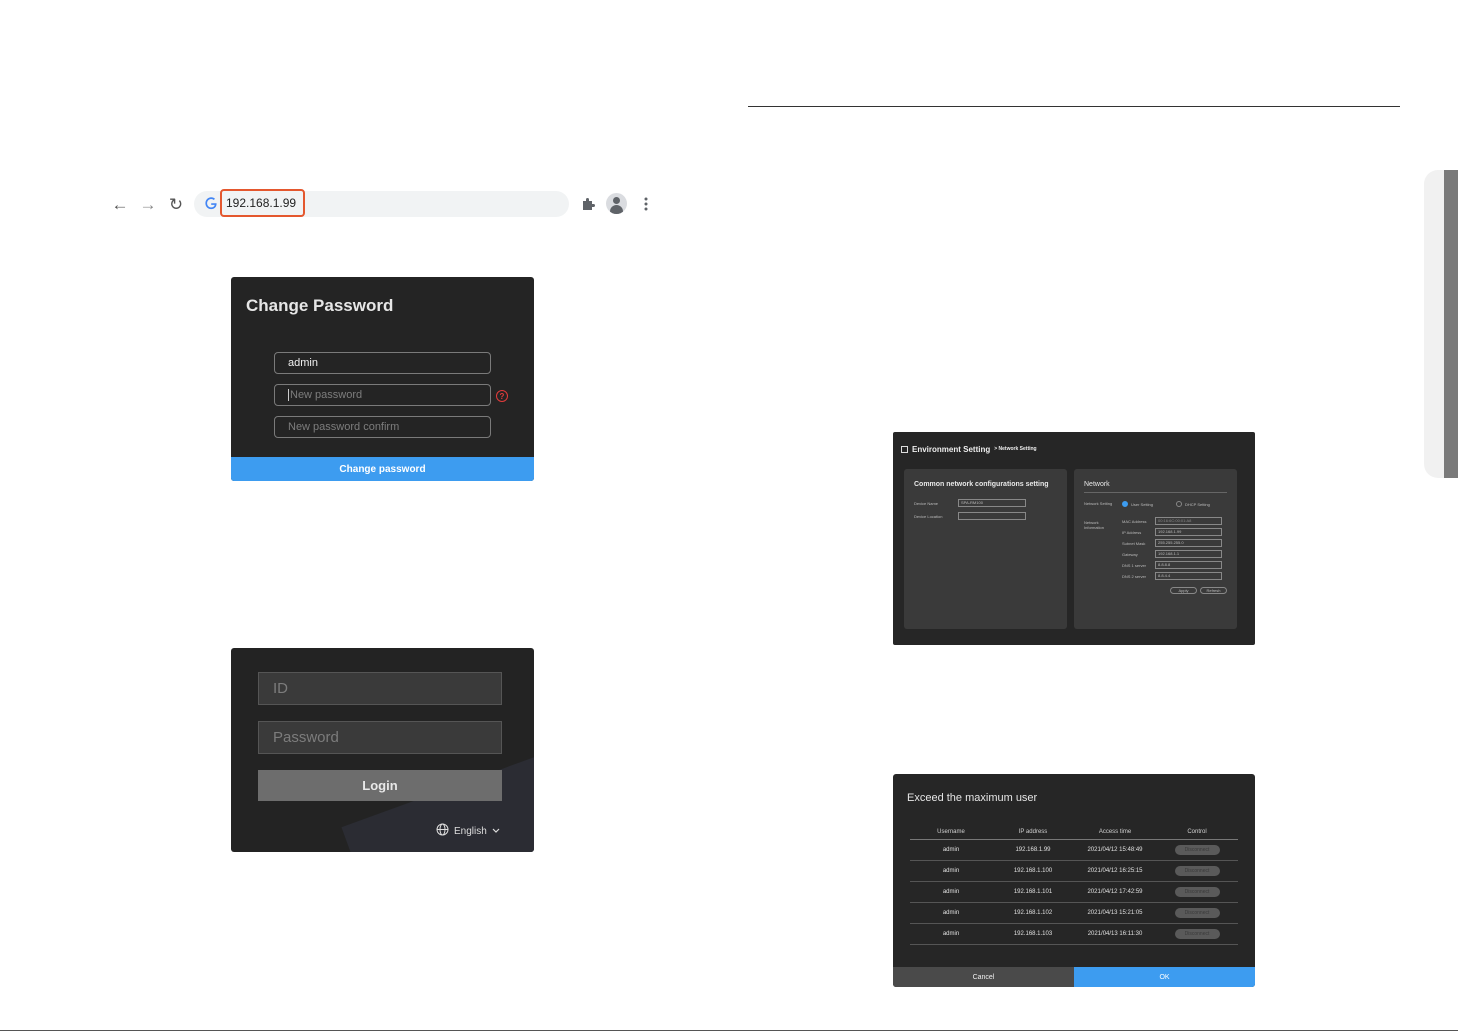 The width and height of the screenshot is (1458, 1033). Describe the element at coordinates (904, 449) in the screenshot. I see `window-box-icon` at that location.